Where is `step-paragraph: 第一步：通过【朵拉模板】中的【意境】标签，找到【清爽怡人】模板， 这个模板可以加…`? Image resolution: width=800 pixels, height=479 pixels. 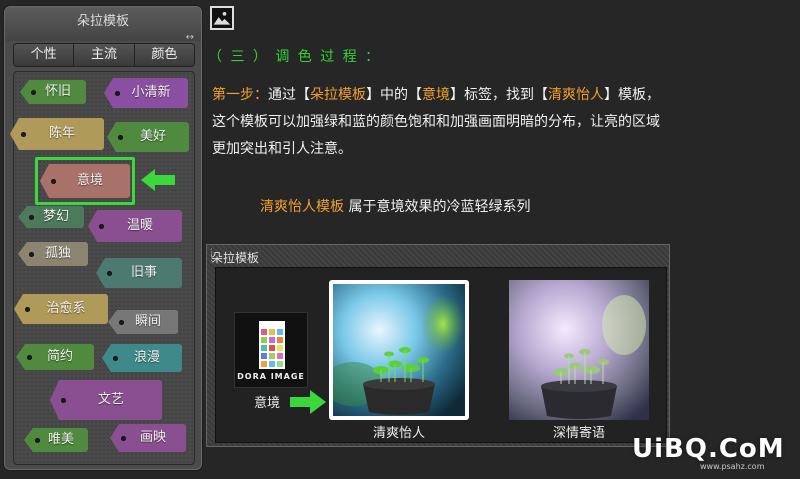
step-paragraph: 第一步：通过【朵拉模板】中的【意境】标签，找到【清爽怡人】模板， 这个模板可以加… is located at coordinates (492, 122).